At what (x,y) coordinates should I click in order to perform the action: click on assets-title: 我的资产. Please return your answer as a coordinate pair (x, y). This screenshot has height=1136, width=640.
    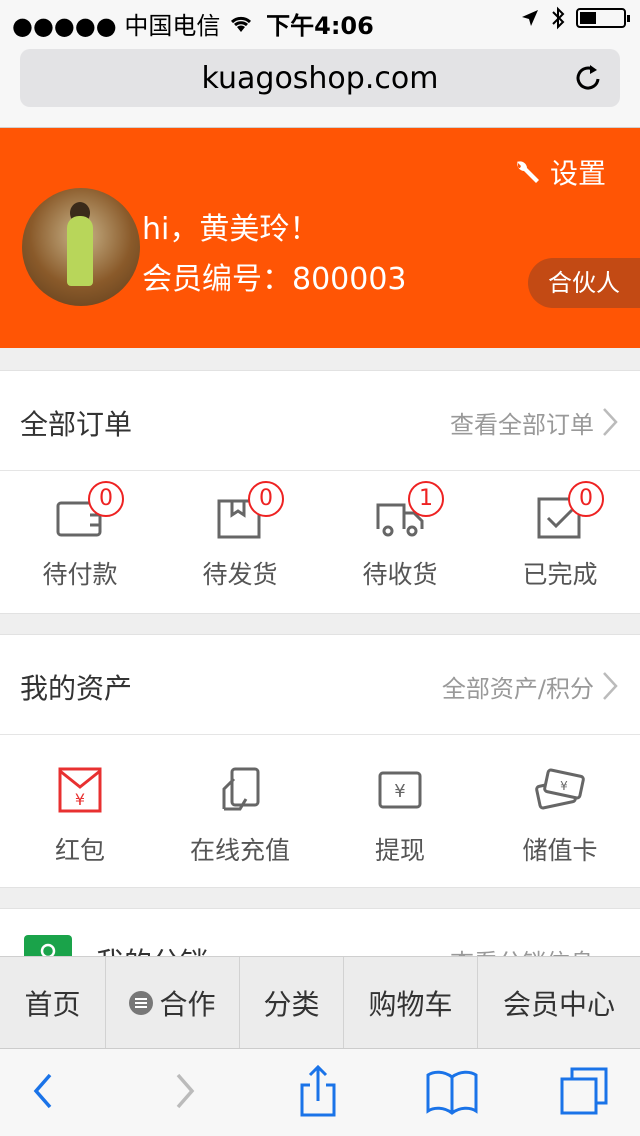
    Looking at the image, I should click on (76, 688).